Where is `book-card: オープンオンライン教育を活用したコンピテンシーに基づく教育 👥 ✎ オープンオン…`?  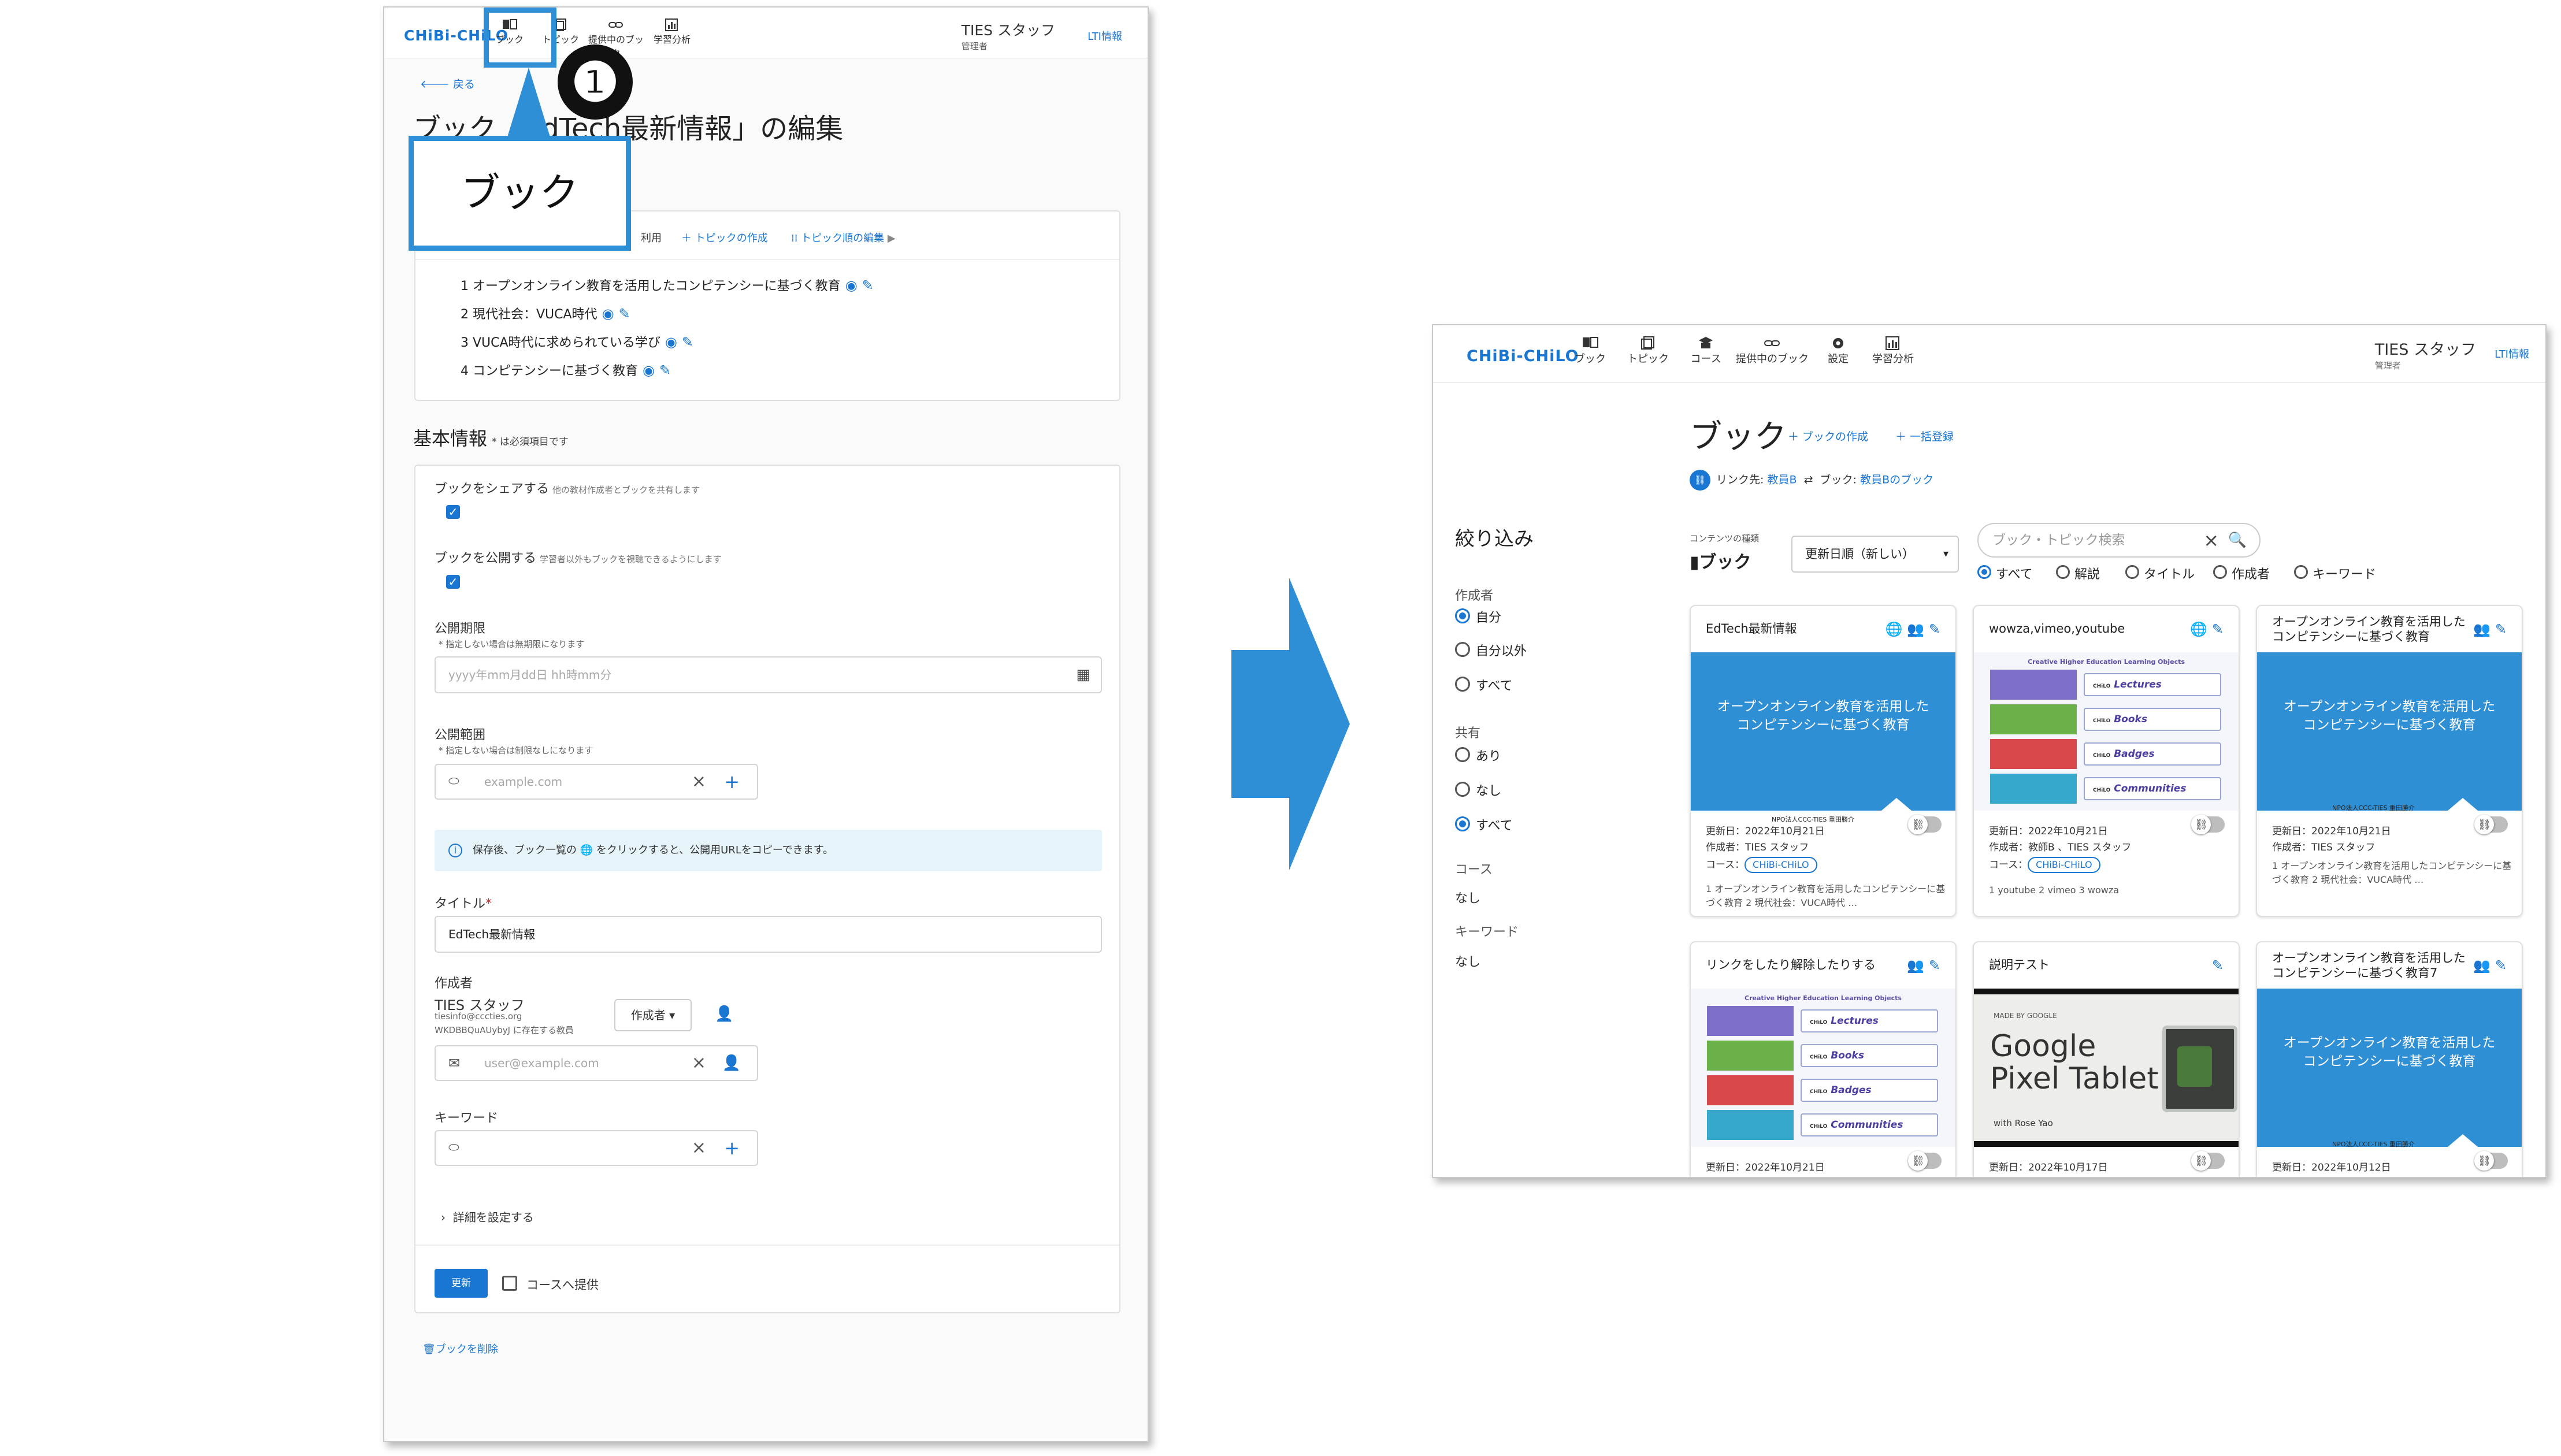
book-card: オープンオンライン教育を活用したコンピテンシーに基づく教育 👥 ✎ オープンオン… is located at coordinates (2389, 761).